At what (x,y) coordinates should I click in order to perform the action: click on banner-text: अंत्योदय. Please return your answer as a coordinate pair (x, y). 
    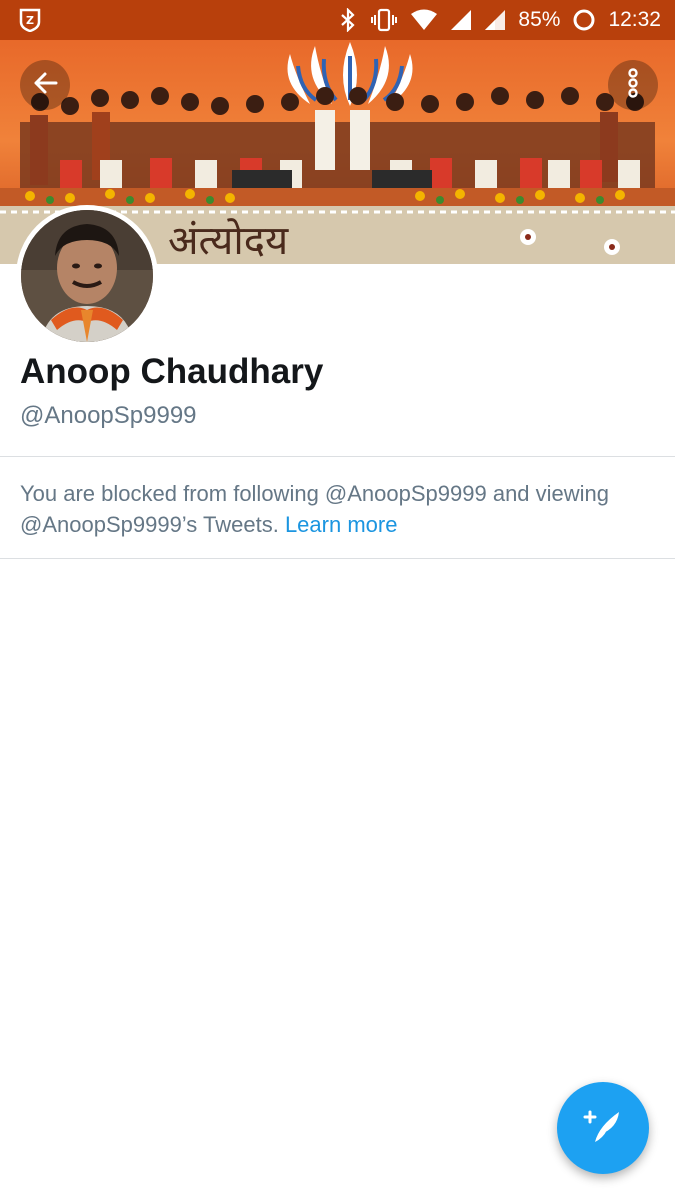
    Looking at the image, I should click on (228, 241).